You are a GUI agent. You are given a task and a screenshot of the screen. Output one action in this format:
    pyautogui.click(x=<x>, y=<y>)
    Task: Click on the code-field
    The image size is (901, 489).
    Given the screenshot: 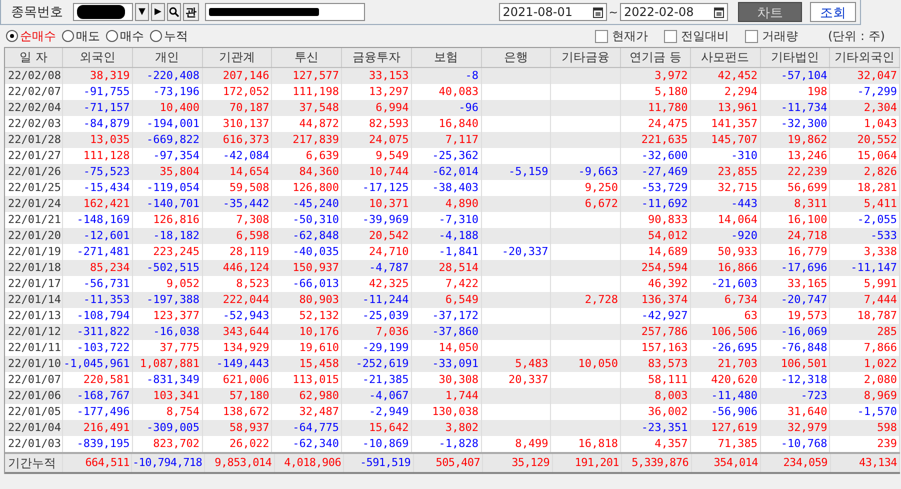 What is the action you would take?
    pyautogui.click(x=103, y=12)
    